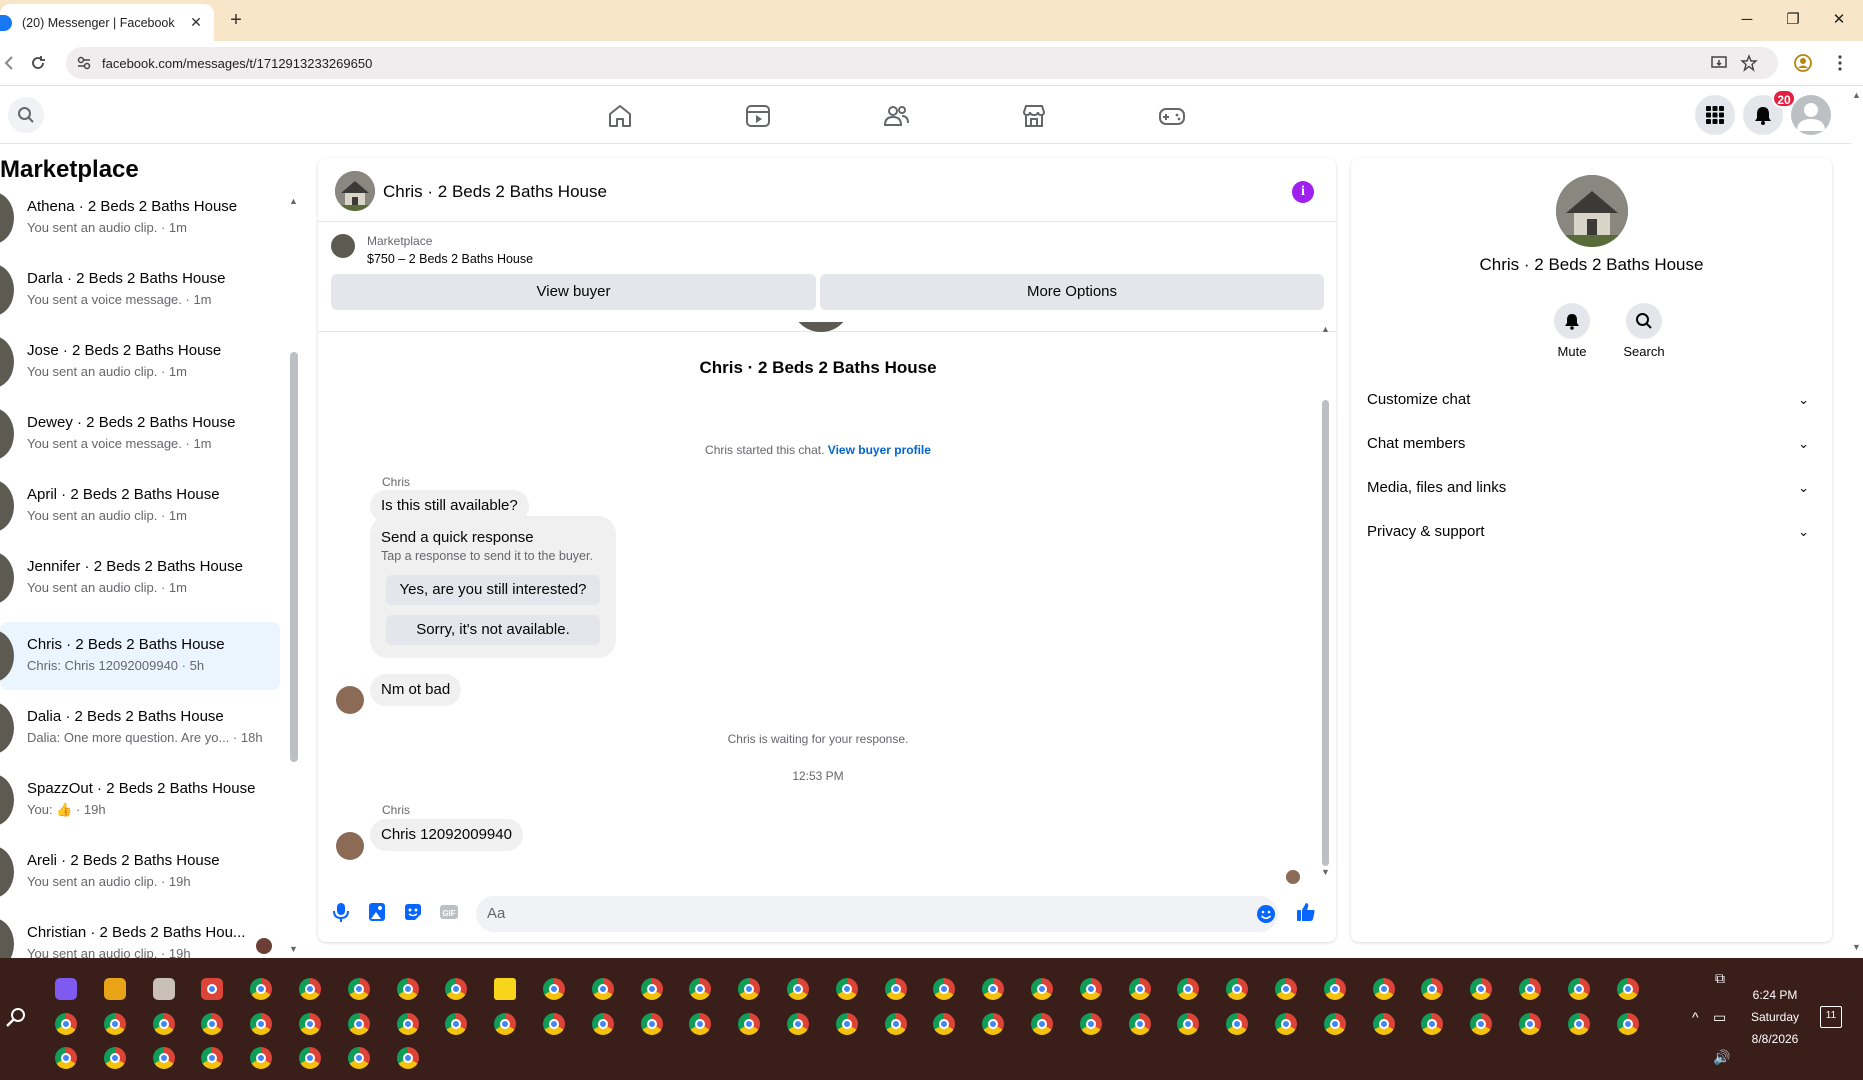  I want to click on back-icon, so click(10, 63).